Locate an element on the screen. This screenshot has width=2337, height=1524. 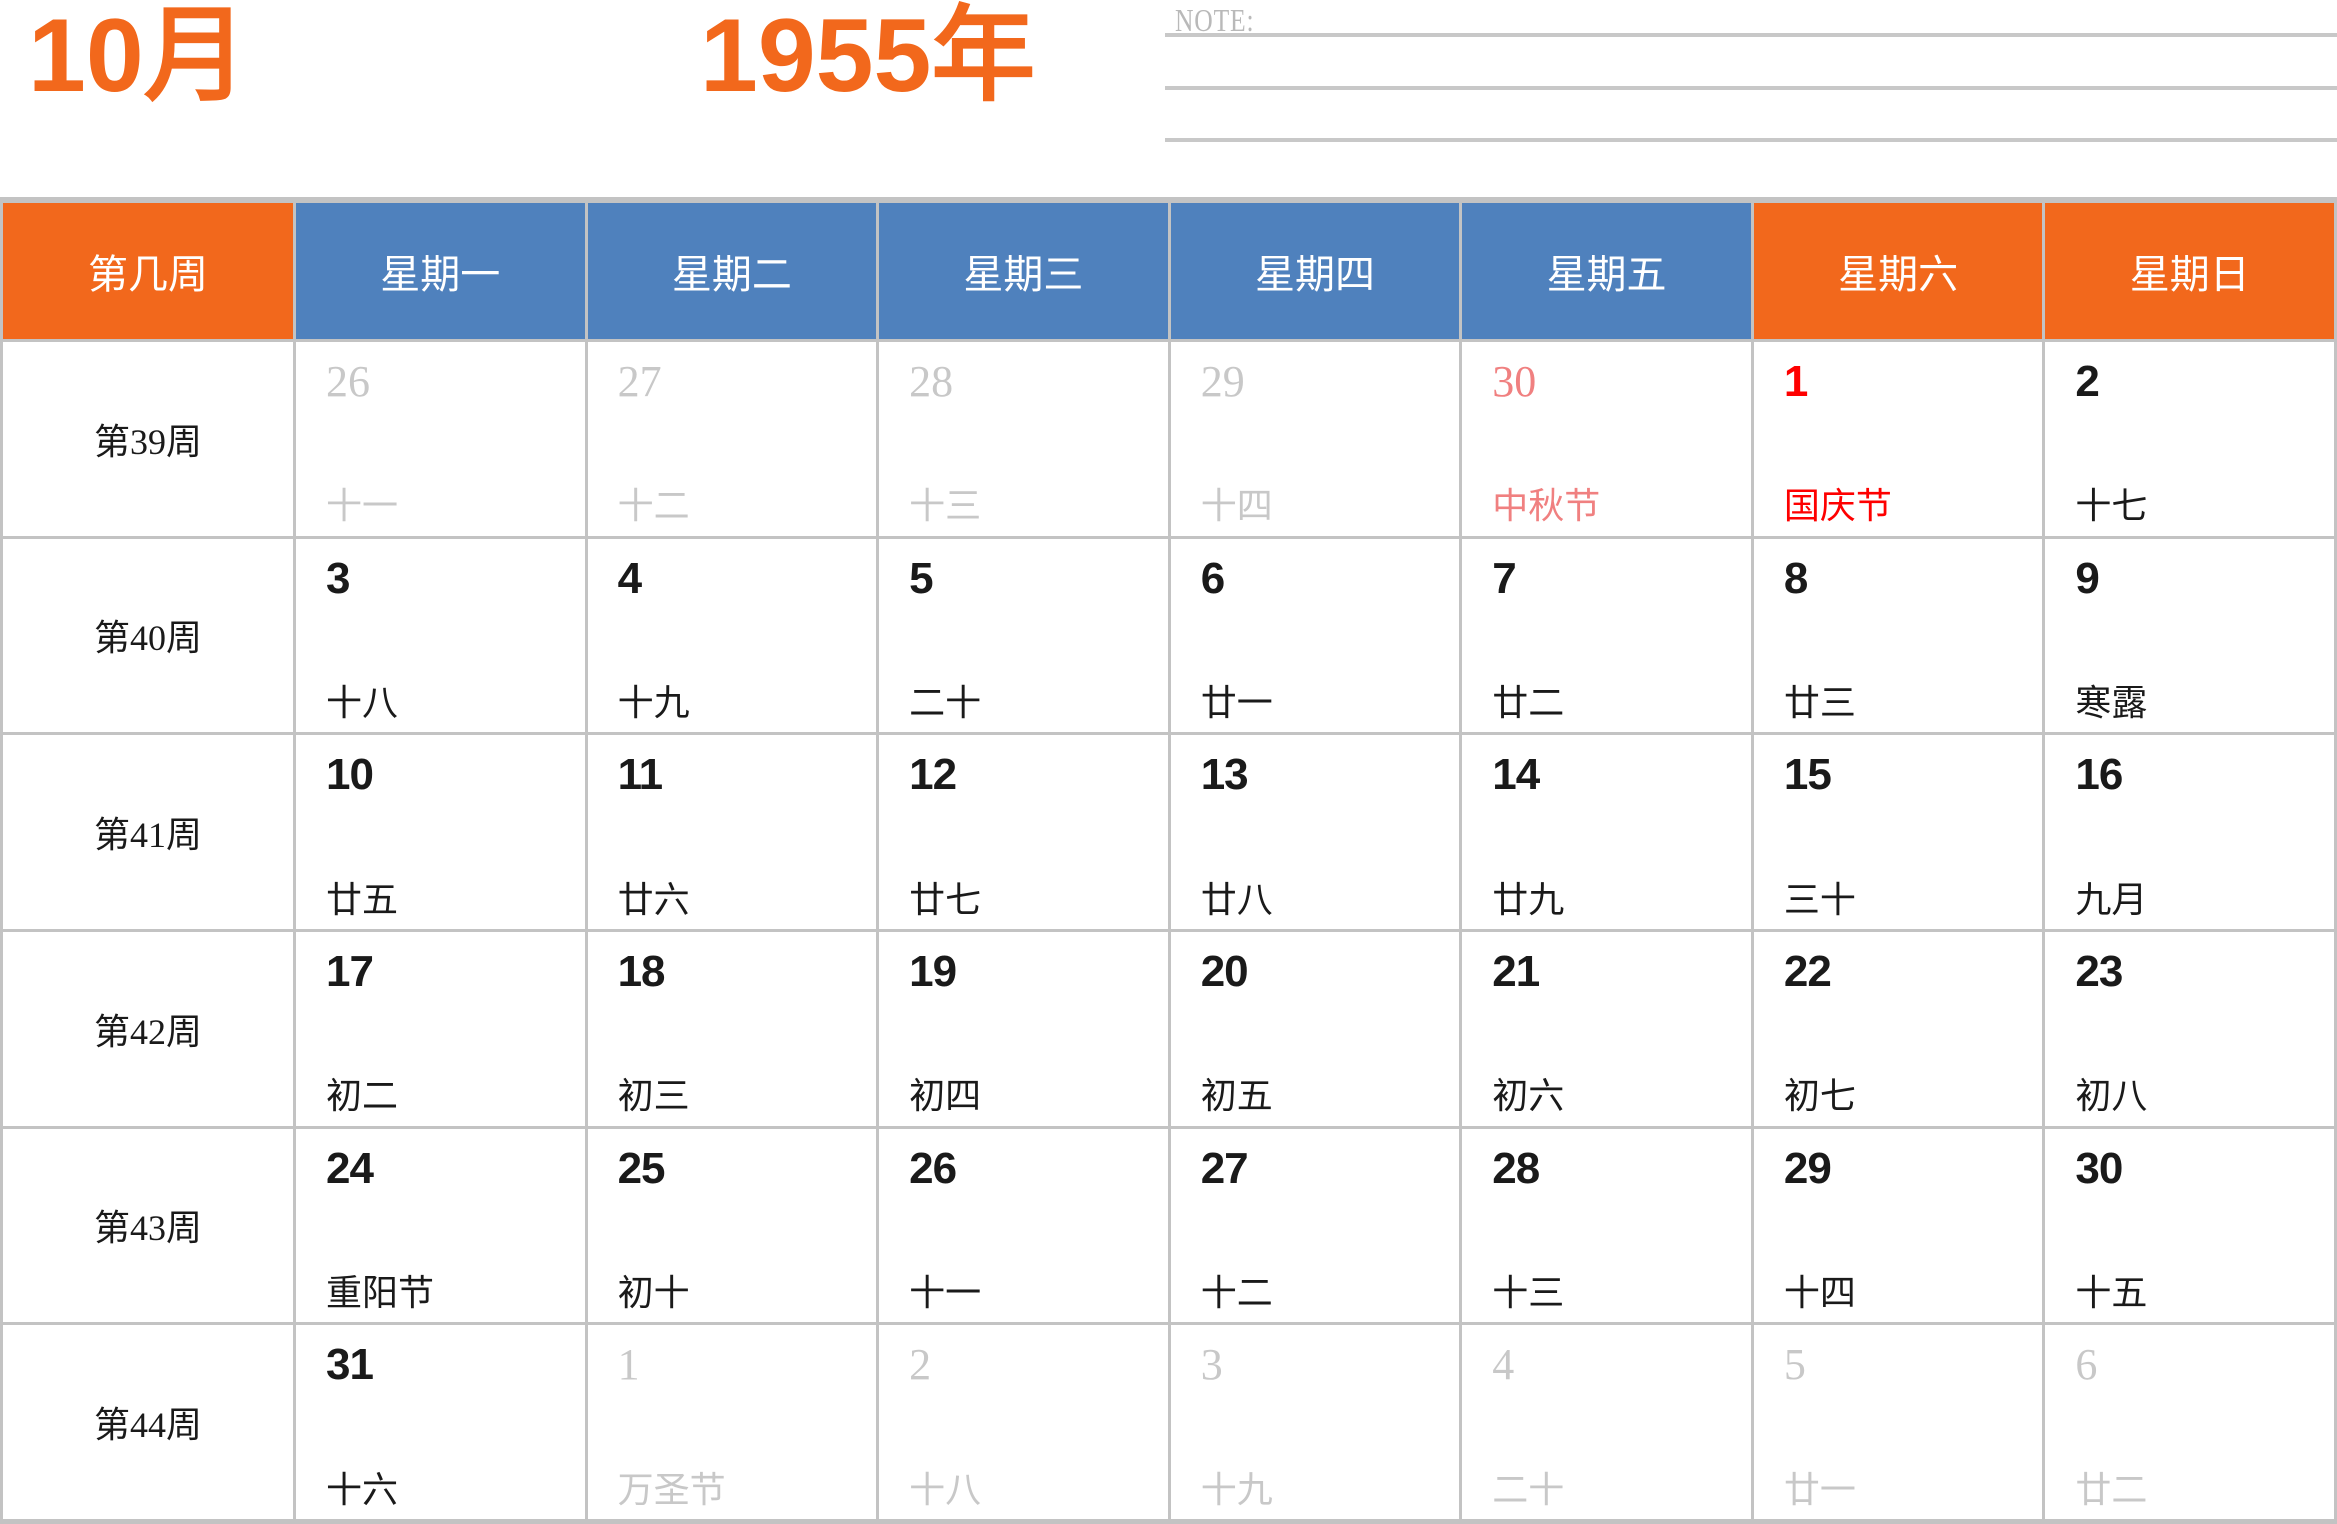
day-cell: 17 初二 is located at coordinates (440, 1029).